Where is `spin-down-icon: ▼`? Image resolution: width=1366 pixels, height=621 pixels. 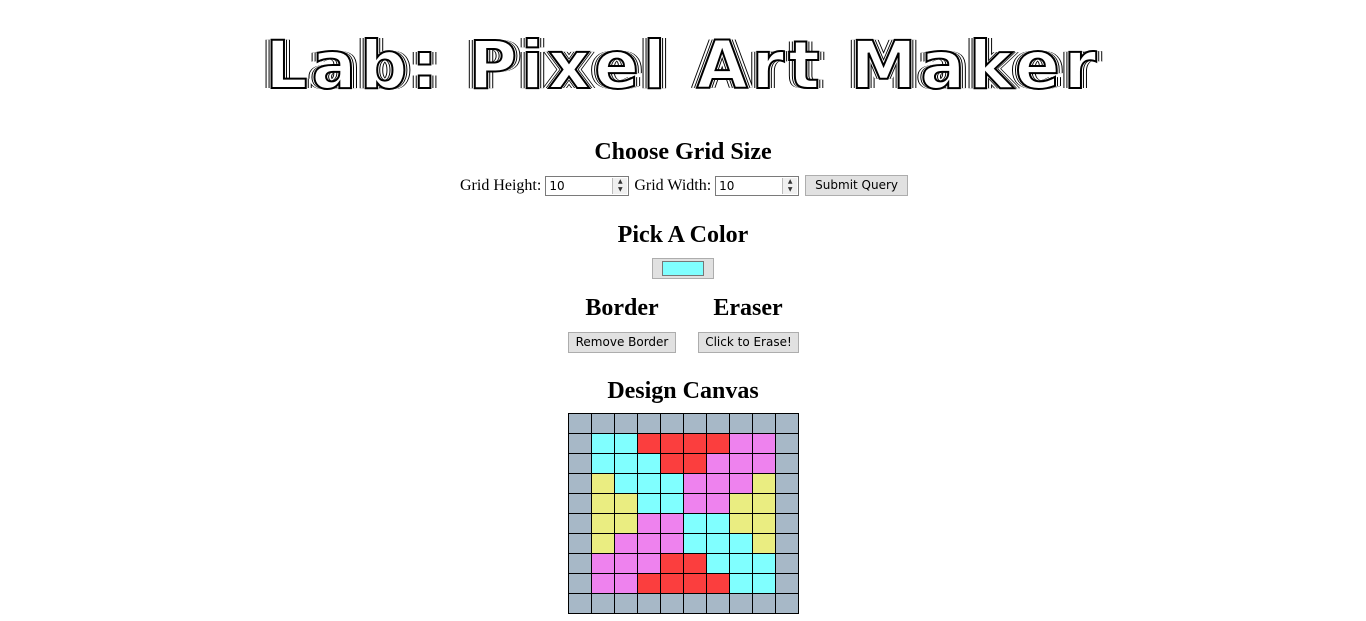 spin-down-icon: ▼ is located at coordinates (620, 189).